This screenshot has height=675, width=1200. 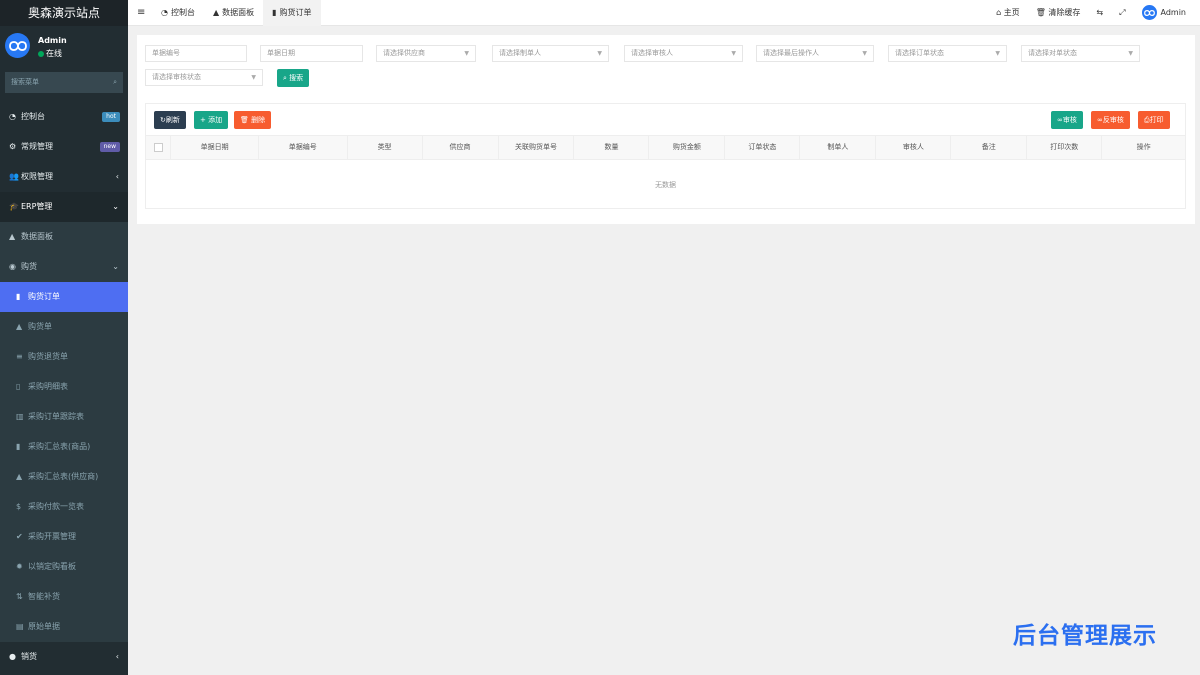 I want to click on audit-button: ∞审核, so click(x=1067, y=120).